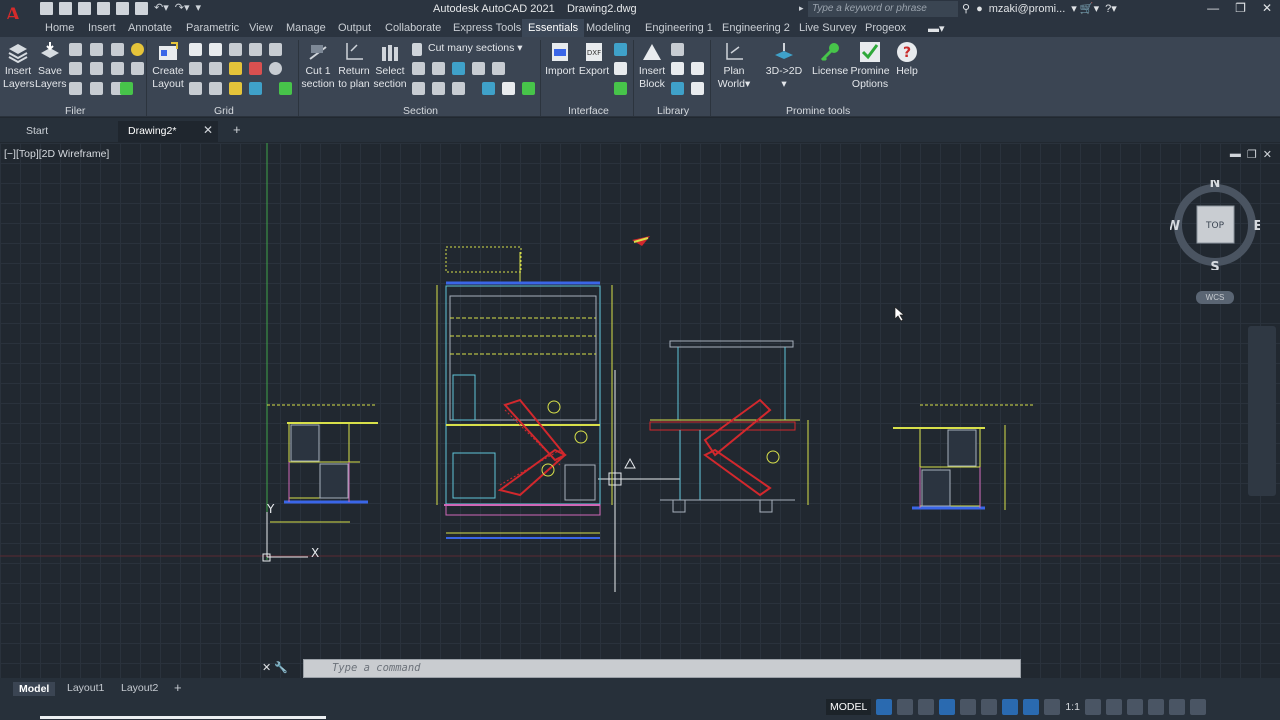 The height and width of the screenshot is (720, 1280). What do you see at coordinates (1215, 183) in the screenshot?
I see `compass-north: N` at bounding box center [1215, 183].